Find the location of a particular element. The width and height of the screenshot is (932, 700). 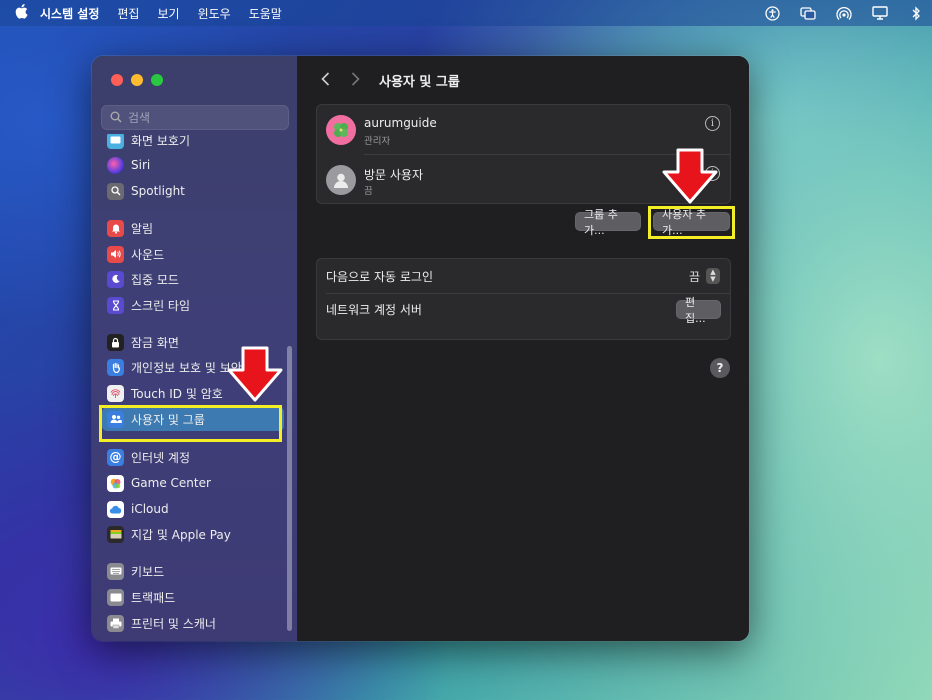

sidebar-item-focus: 집중 모드 is located at coordinates (193, 279).